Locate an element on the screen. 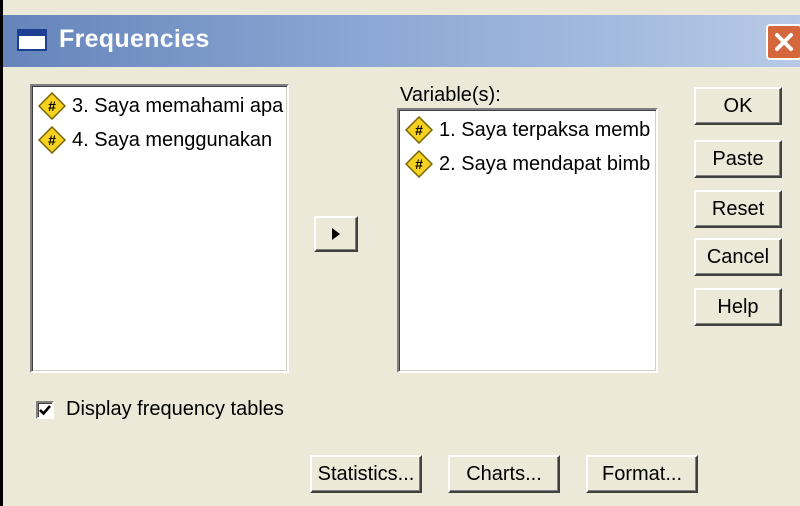 Image resolution: width=800 pixels, height=506 pixels. title-bar: Frequencies is located at coordinates (401, 41).